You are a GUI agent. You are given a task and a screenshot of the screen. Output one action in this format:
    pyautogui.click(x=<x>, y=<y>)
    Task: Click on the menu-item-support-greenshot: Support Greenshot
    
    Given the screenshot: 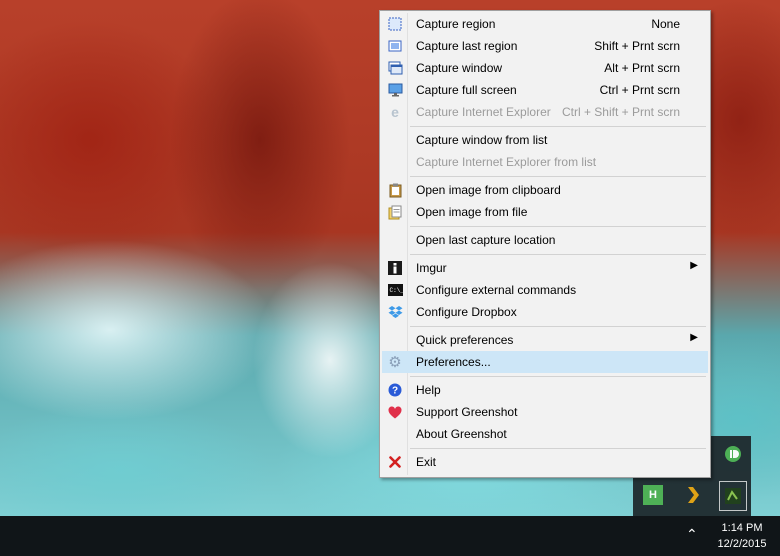 What is the action you would take?
    pyautogui.click(x=545, y=412)
    